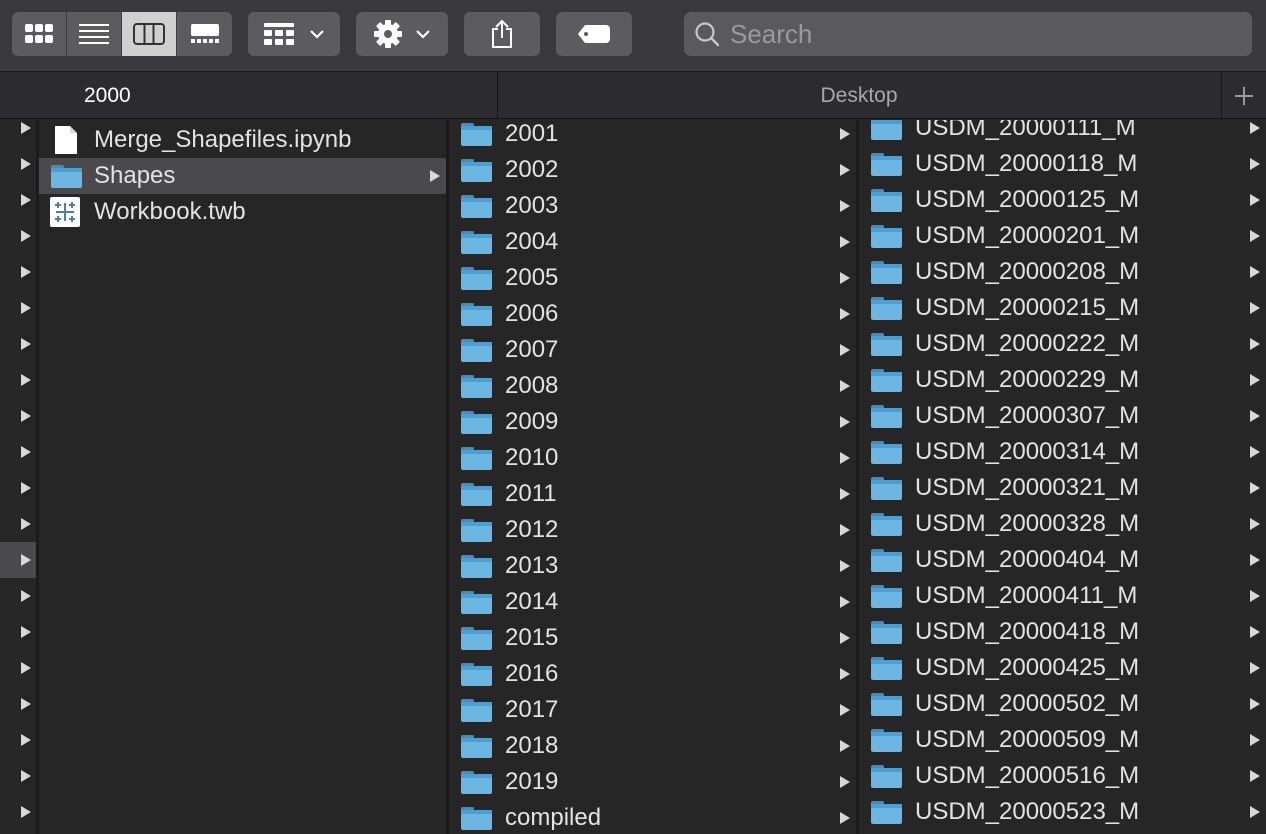 This screenshot has width=1266, height=834. Describe the element at coordinates (1062, 236) in the screenshot. I see `list-item-usdm-folder: USDM_20000201_M` at that location.